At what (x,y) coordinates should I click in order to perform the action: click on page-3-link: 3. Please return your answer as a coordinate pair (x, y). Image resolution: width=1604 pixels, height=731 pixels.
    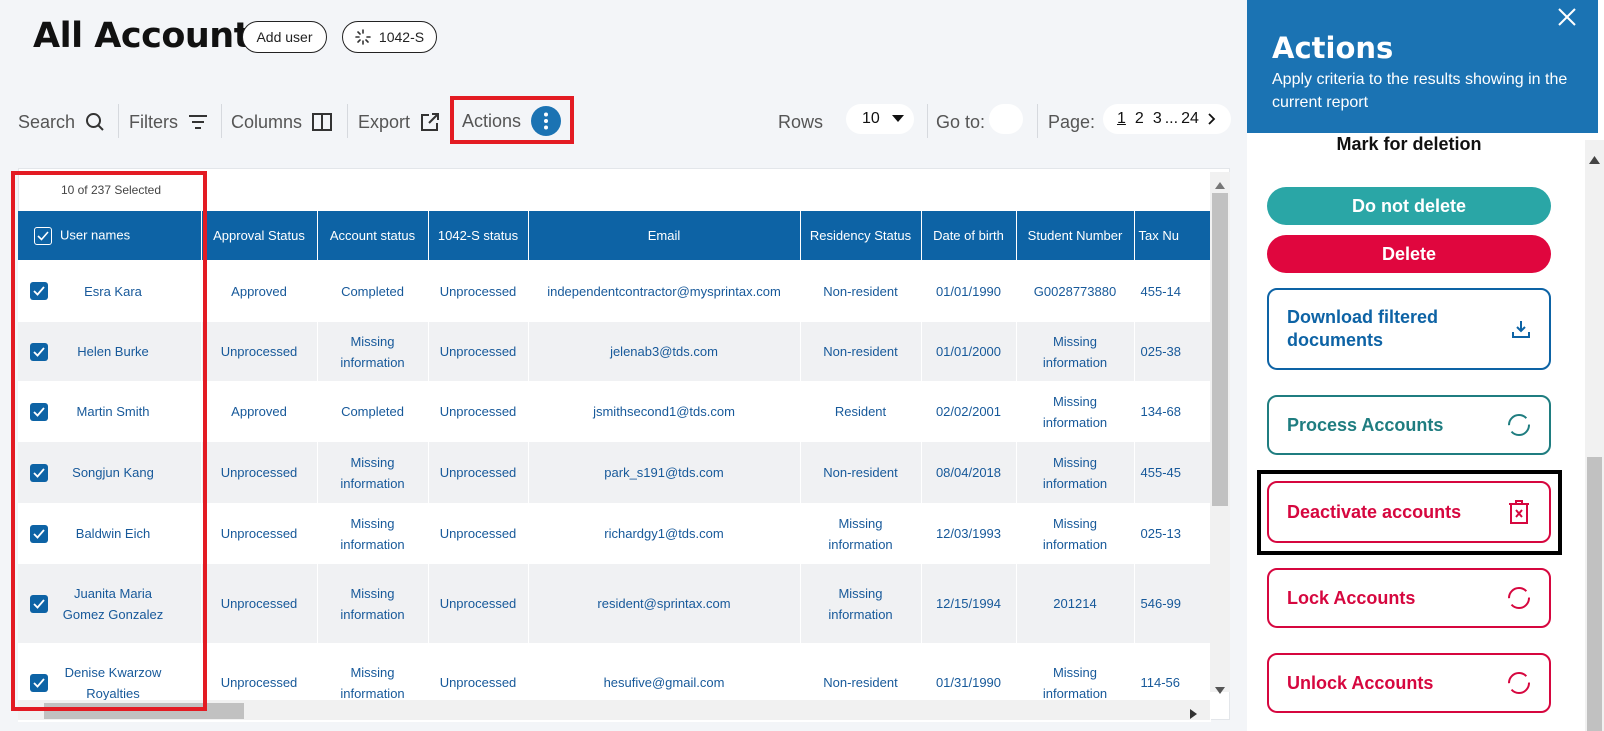
    Looking at the image, I should click on (1157, 119).